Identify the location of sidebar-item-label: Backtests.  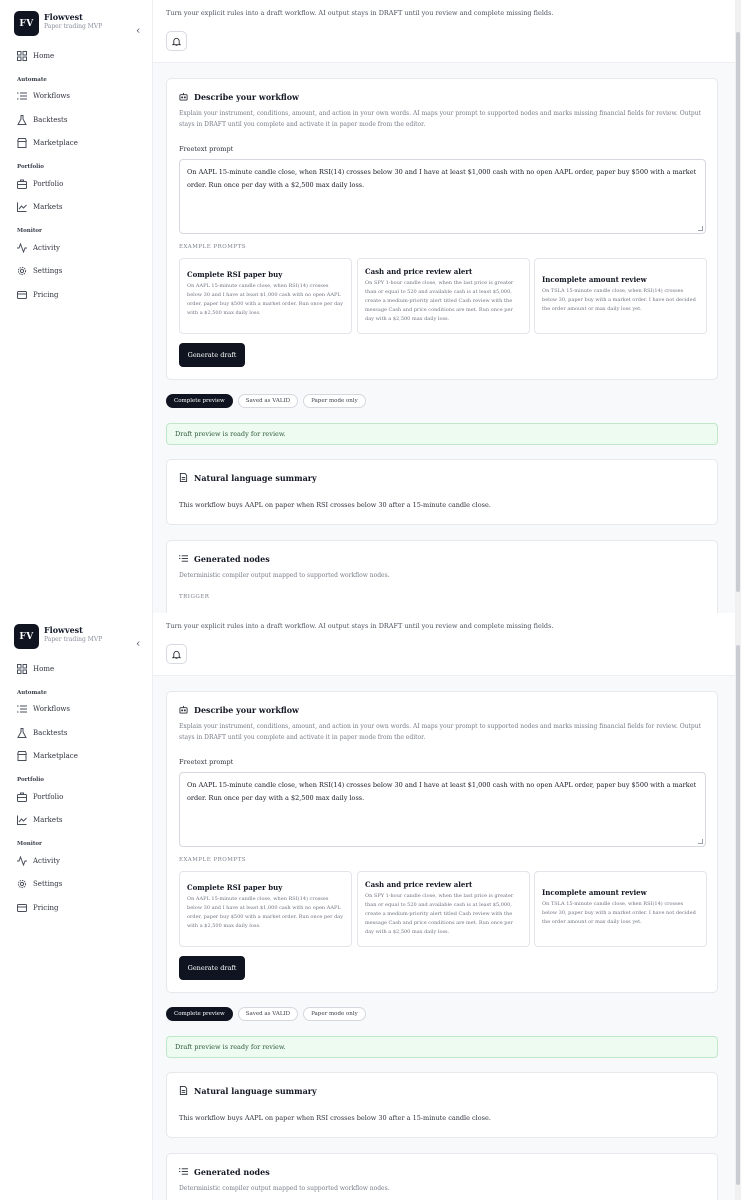
(50, 732).